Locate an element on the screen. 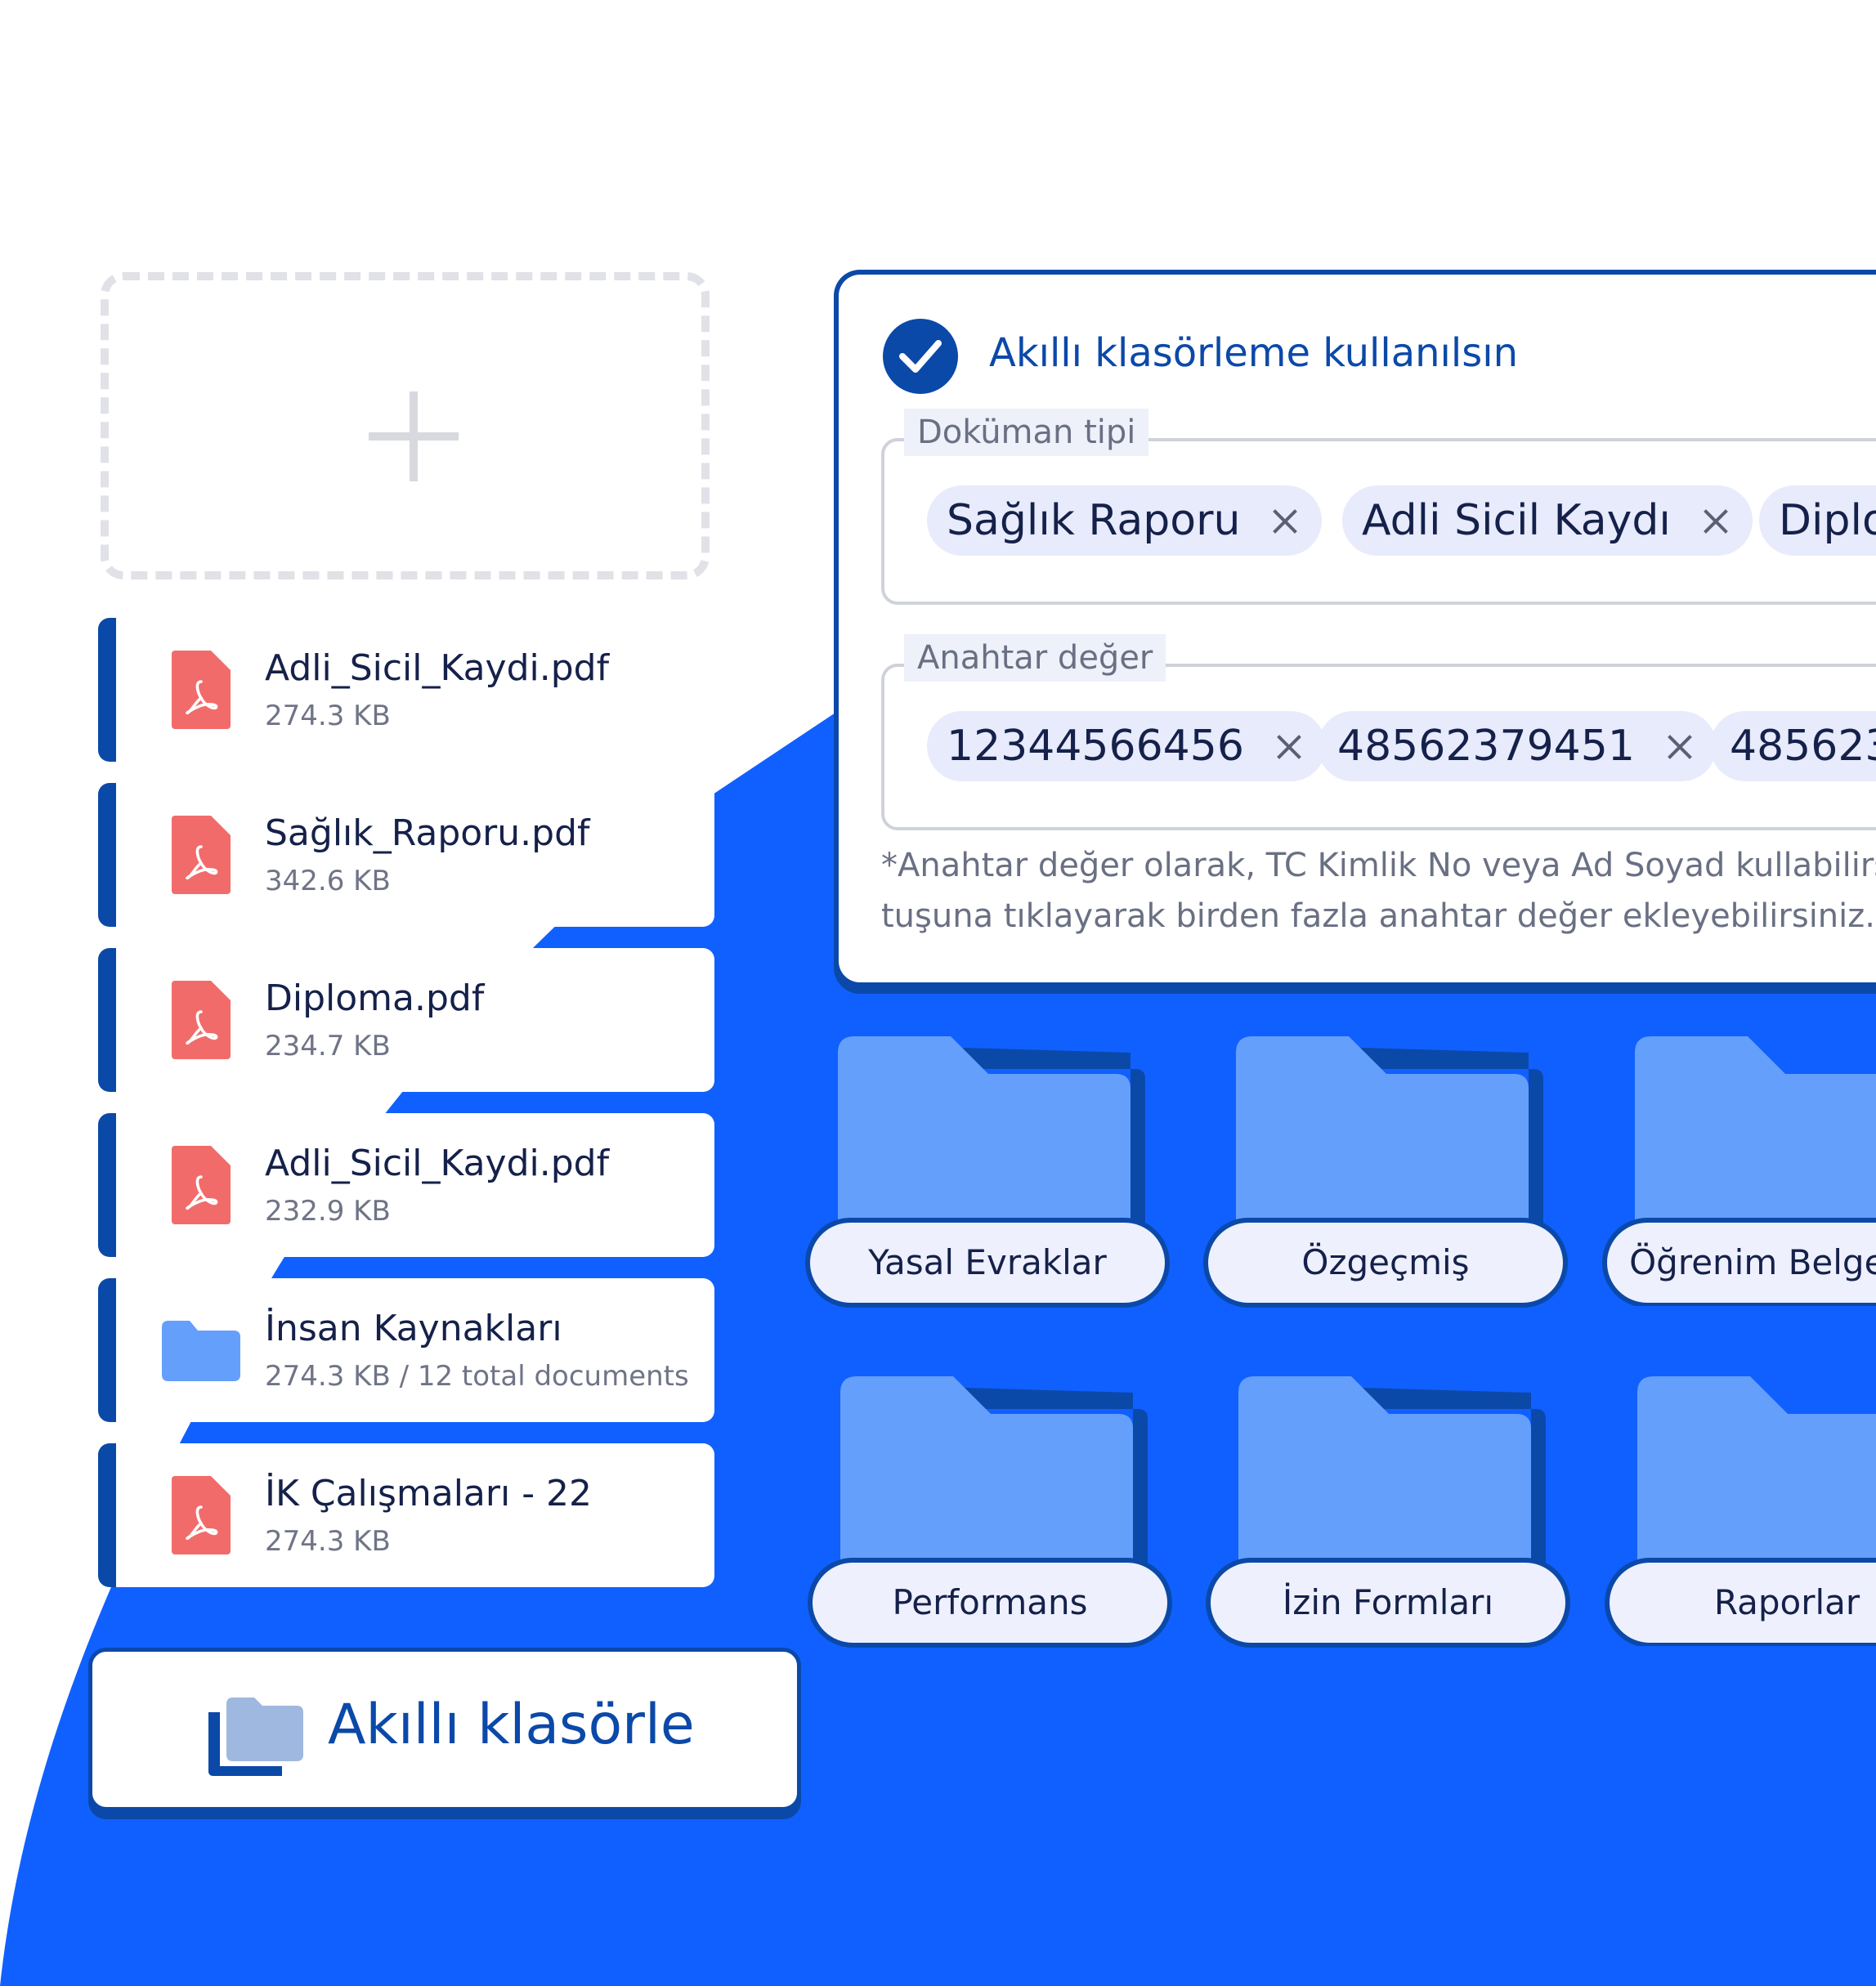 The height and width of the screenshot is (1986, 1876). file-item: Adli_Sicil_Kaydi.pdf 232.9 KB is located at coordinates (406, 1185).